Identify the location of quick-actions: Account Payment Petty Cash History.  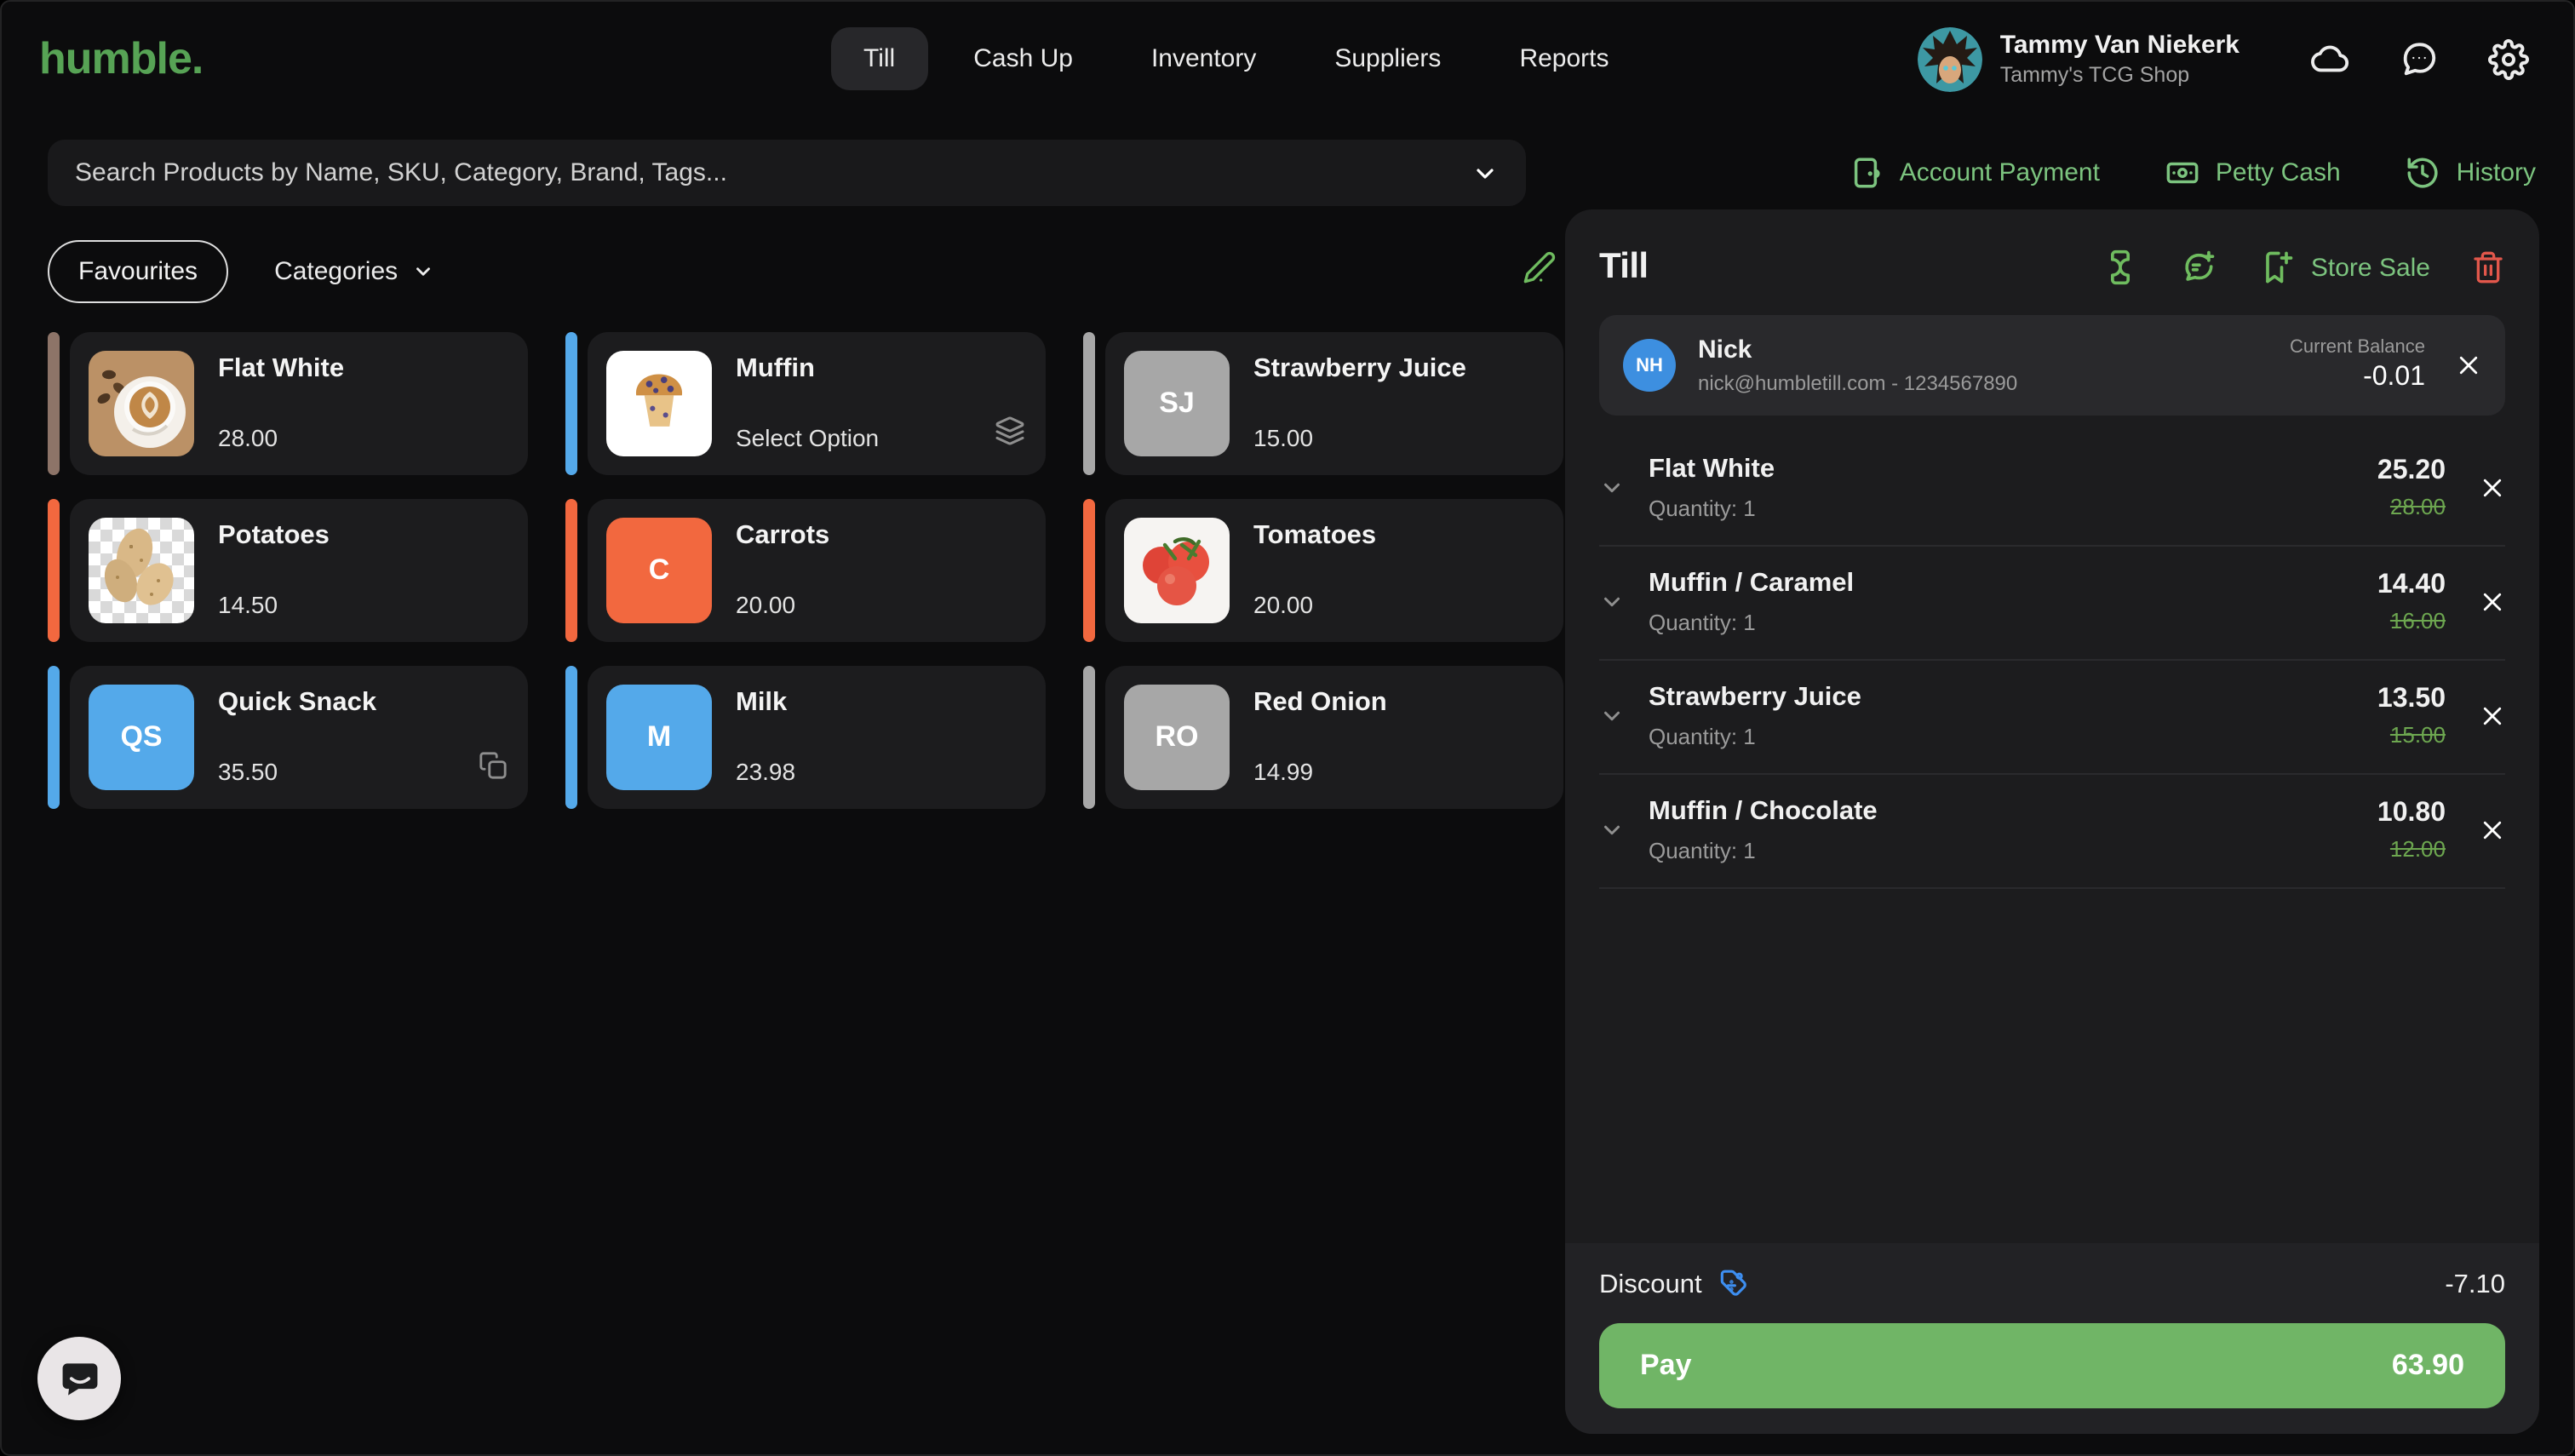
(2192, 173).